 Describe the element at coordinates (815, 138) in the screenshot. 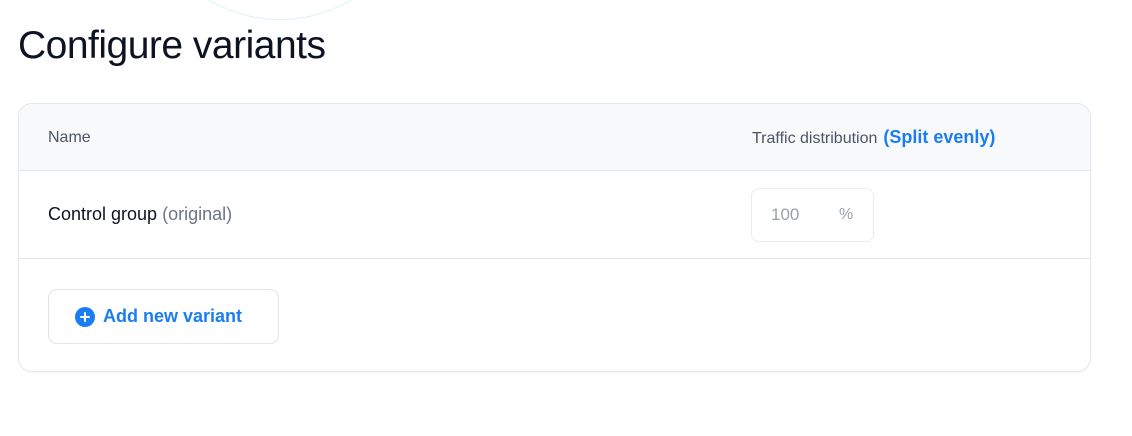

I see `traffic-distribution-label: Traffic distribution` at that location.